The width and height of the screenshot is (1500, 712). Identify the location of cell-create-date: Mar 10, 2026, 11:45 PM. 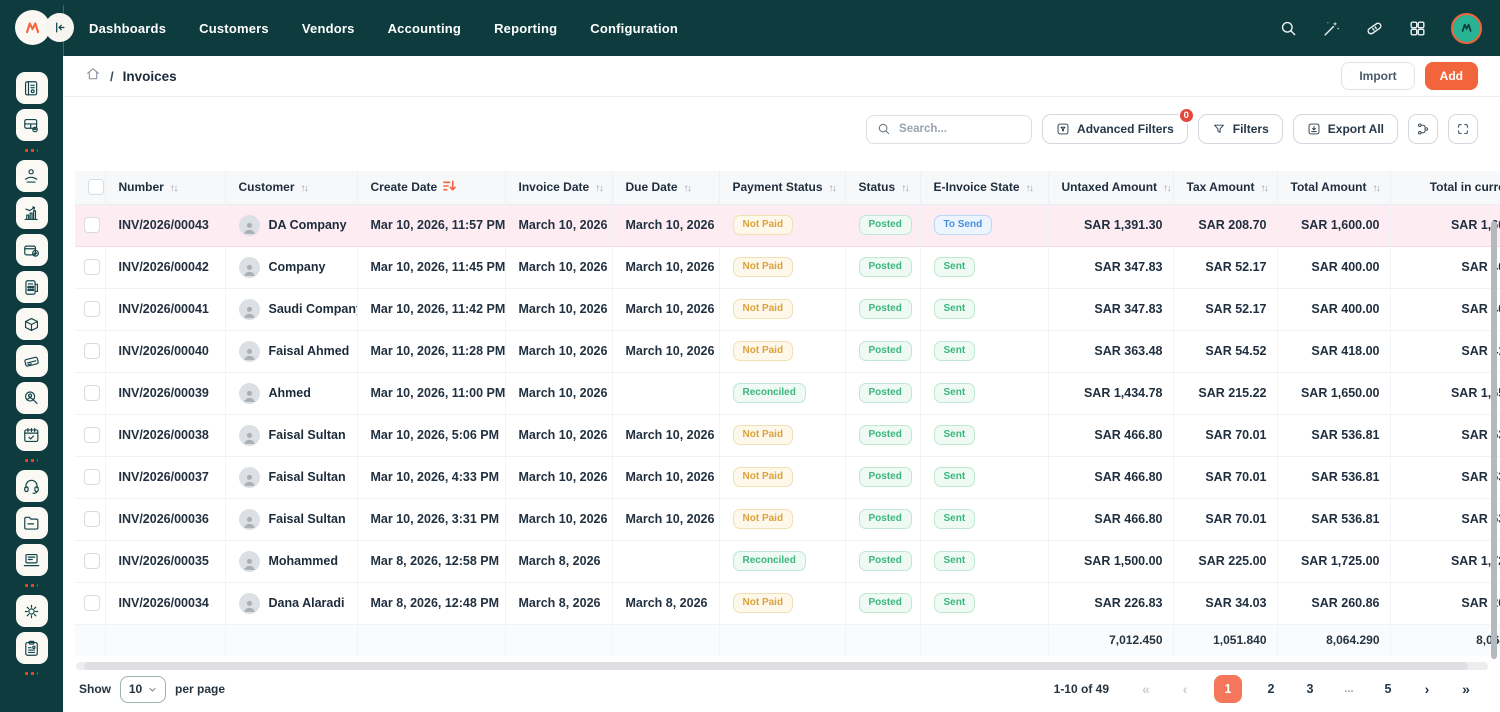
(431, 267).